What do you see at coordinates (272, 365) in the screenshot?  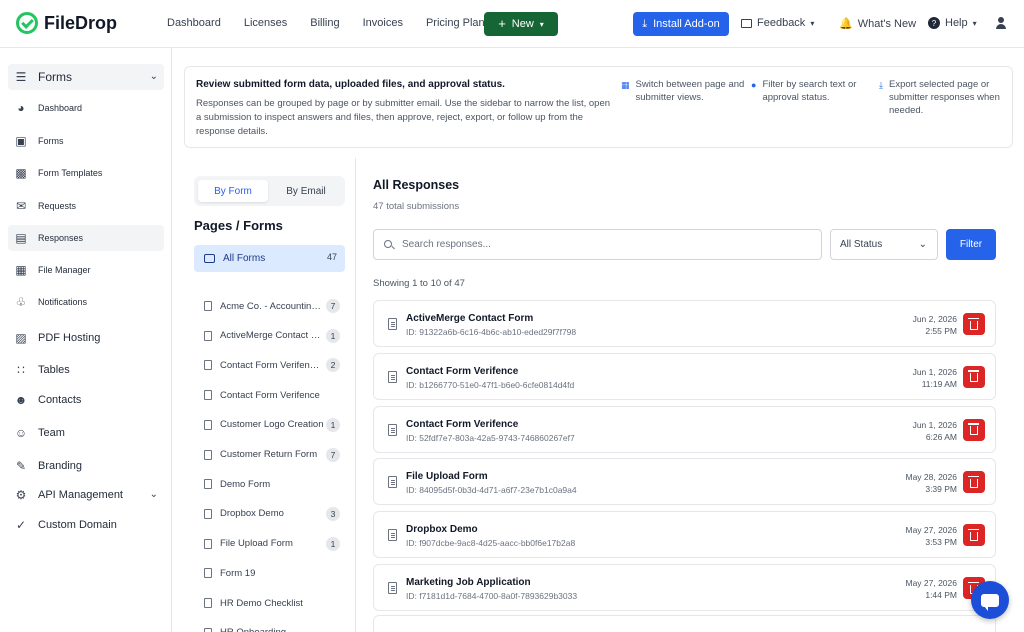 I see `form-list-item: Contact Form Verifence Copy2` at bounding box center [272, 365].